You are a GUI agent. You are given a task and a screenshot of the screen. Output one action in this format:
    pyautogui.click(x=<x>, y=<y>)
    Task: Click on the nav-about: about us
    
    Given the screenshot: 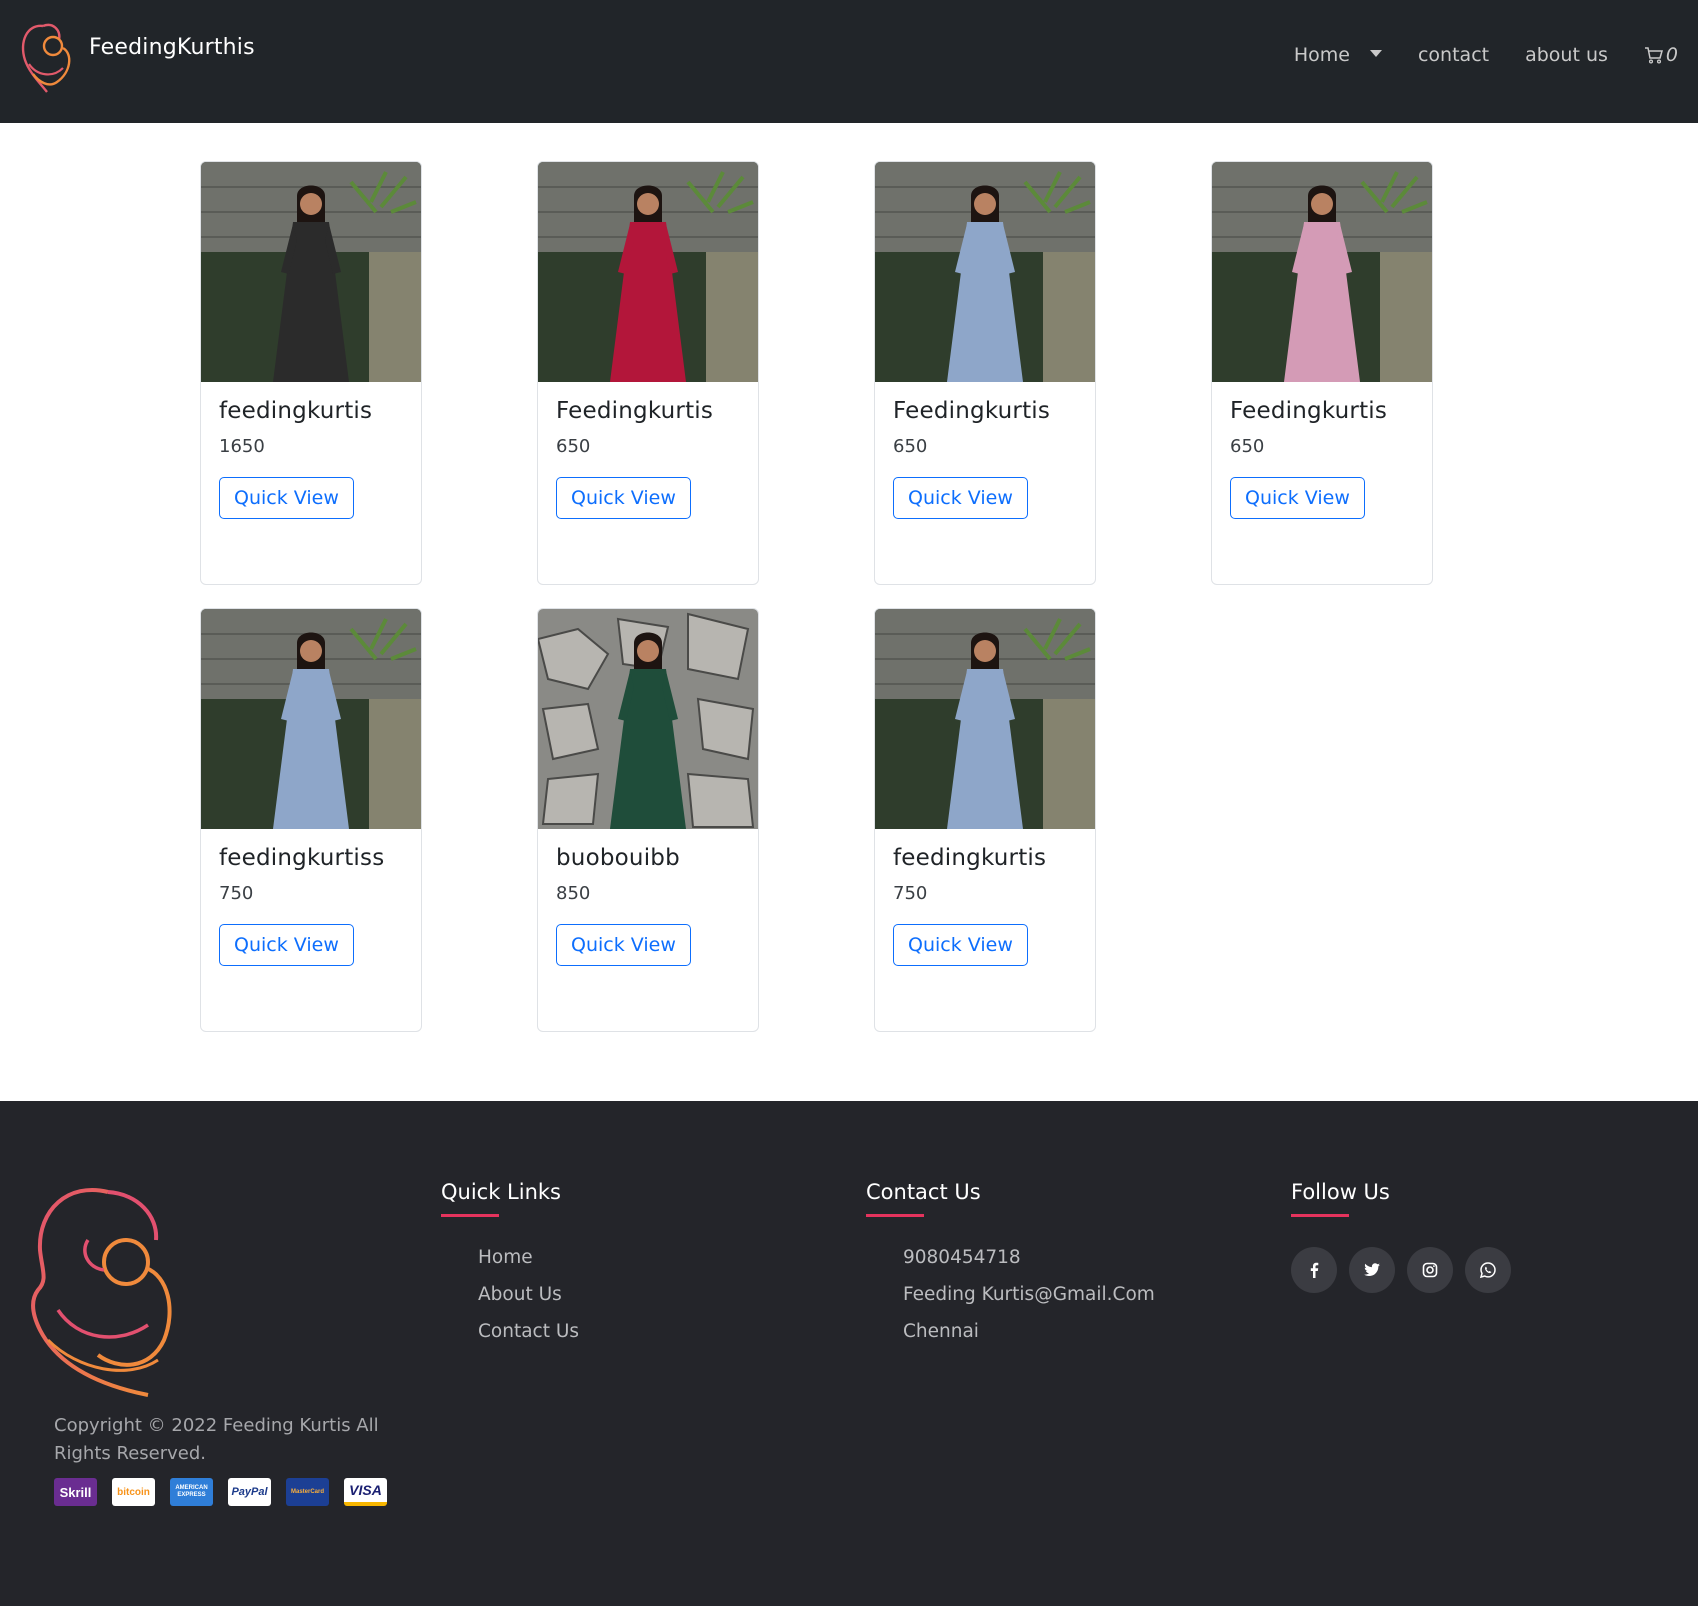 What is the action you would take?
    pyautogui.click(x=1566, y=55)
    